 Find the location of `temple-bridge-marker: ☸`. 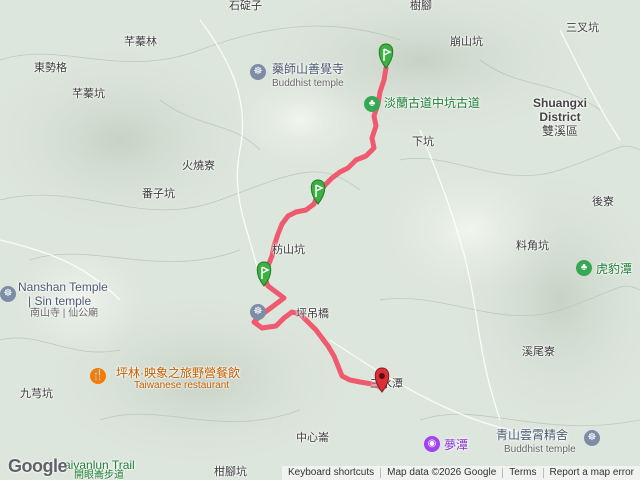

temple-bridge-marker: ☸ is located at coordinates (258, 312).